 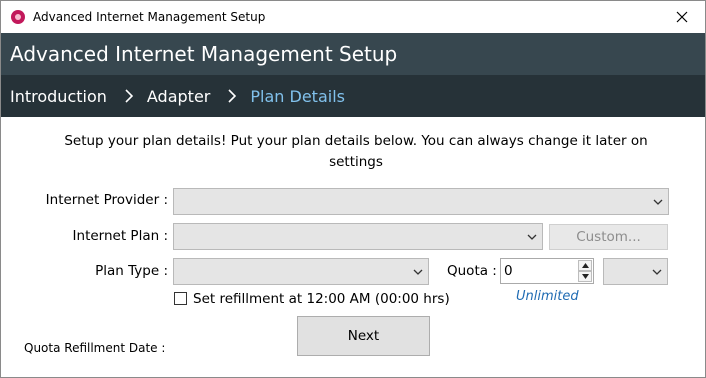 I want to click on refill-checkbox, so click(x=180, y=298).